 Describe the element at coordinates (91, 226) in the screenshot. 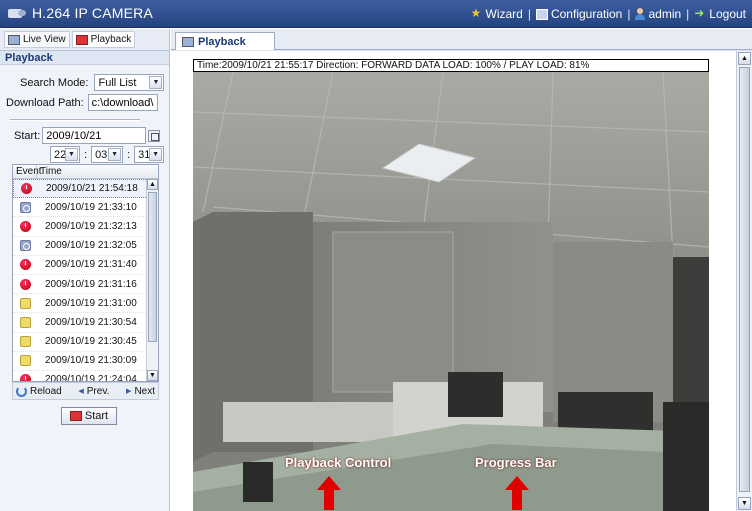

I see `event-time: 2009/10/19 21:32:13` at that location.